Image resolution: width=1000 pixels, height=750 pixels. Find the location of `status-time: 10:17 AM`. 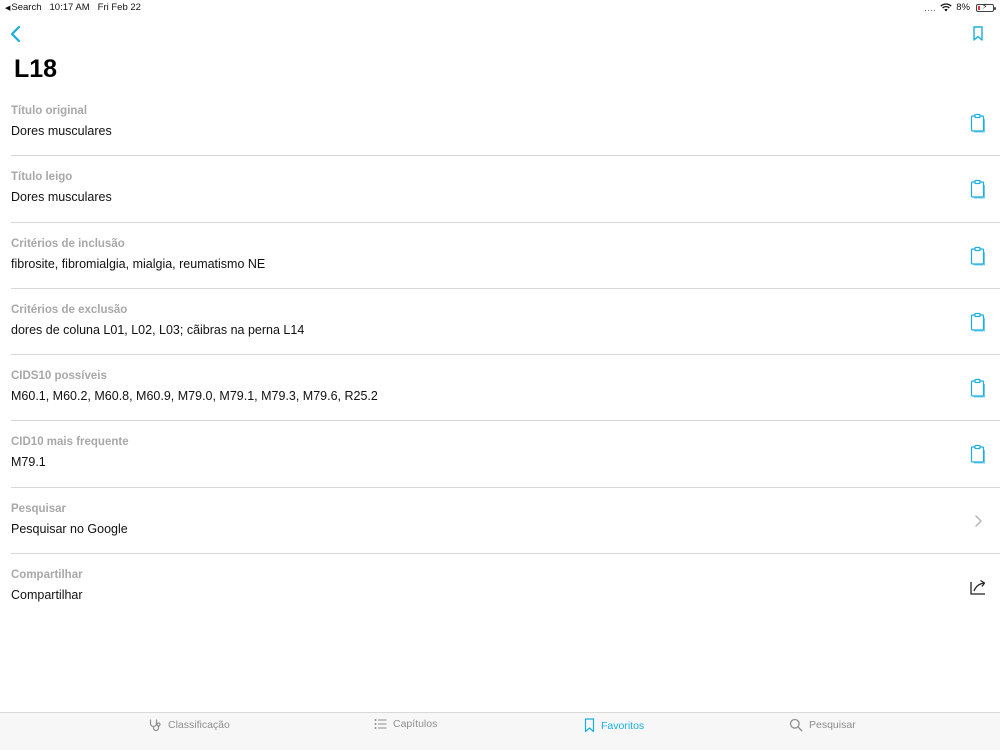

status-time: 10:17 AM is located at coordinates (69, 7).